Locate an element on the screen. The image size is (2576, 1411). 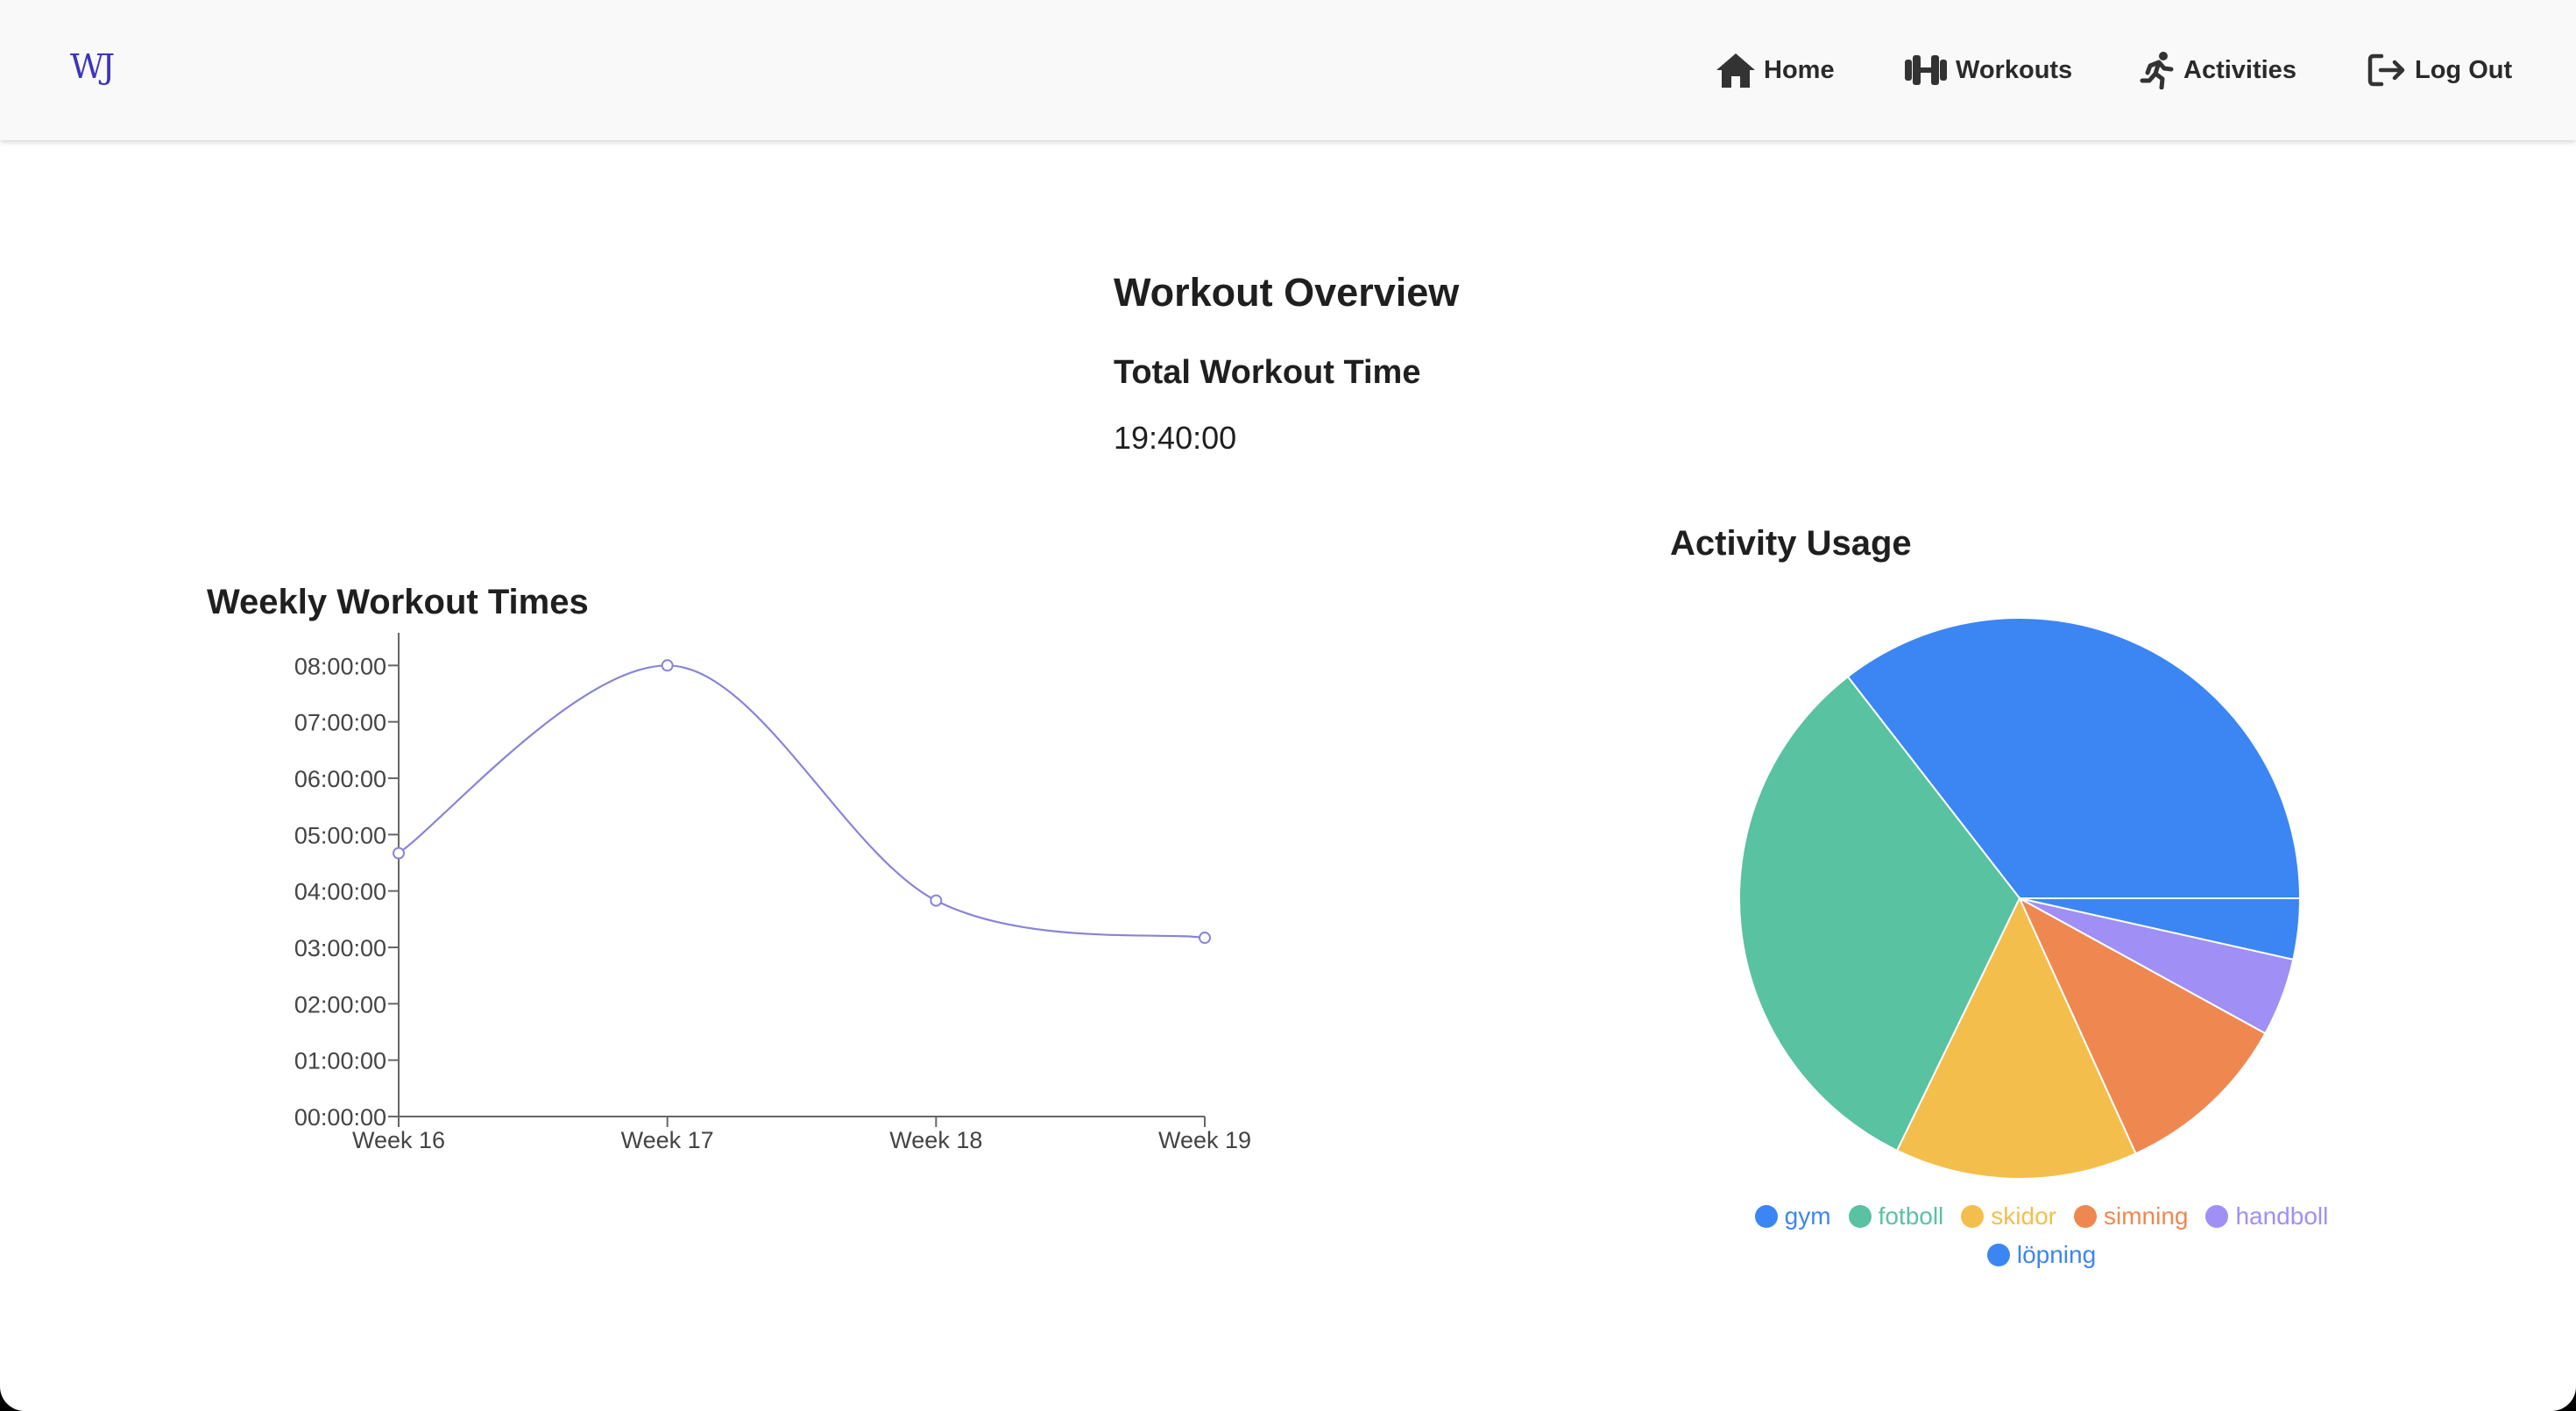
legend-item-löpning: löpning is located at coordinates (2041, 1255).